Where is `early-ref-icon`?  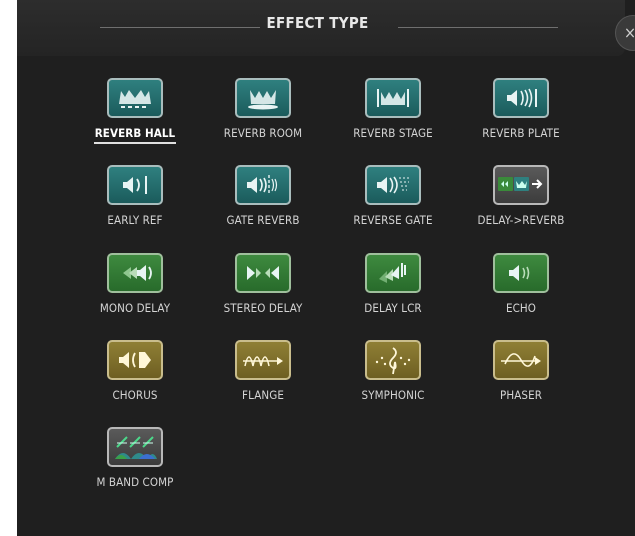
early-ref-icon is located at coordinates (135, 185).